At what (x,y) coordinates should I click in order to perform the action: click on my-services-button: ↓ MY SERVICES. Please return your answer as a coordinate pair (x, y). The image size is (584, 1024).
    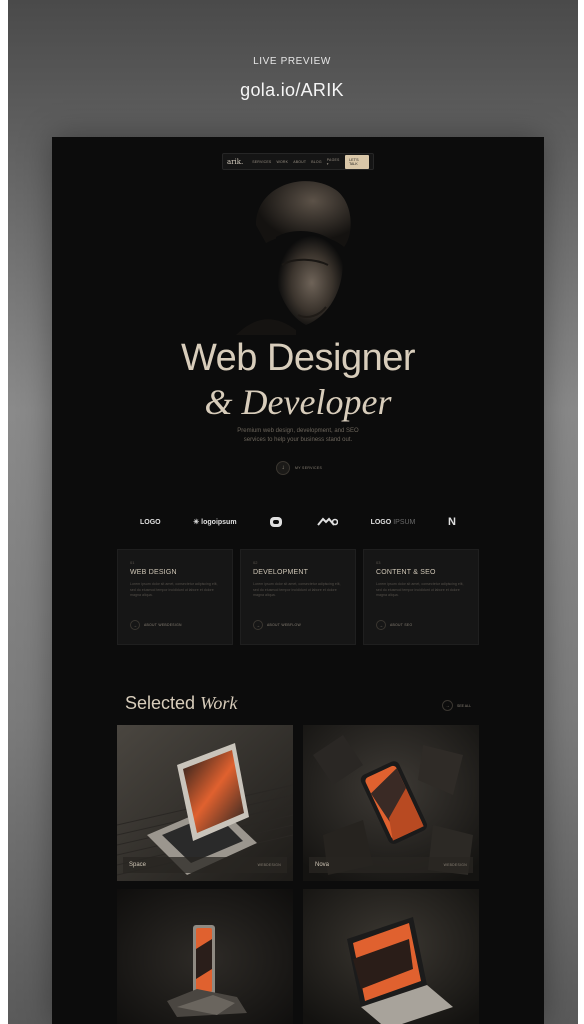
    Looking at the image, I should click on (299, 468).